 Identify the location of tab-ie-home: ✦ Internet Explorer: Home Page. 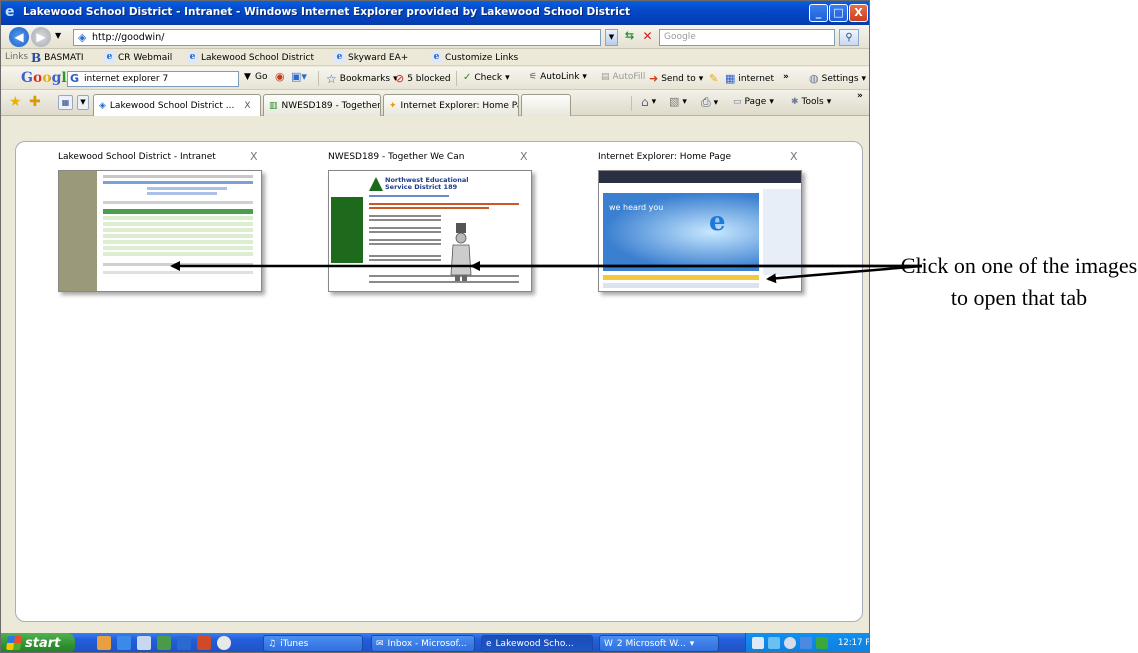
(451, 105).